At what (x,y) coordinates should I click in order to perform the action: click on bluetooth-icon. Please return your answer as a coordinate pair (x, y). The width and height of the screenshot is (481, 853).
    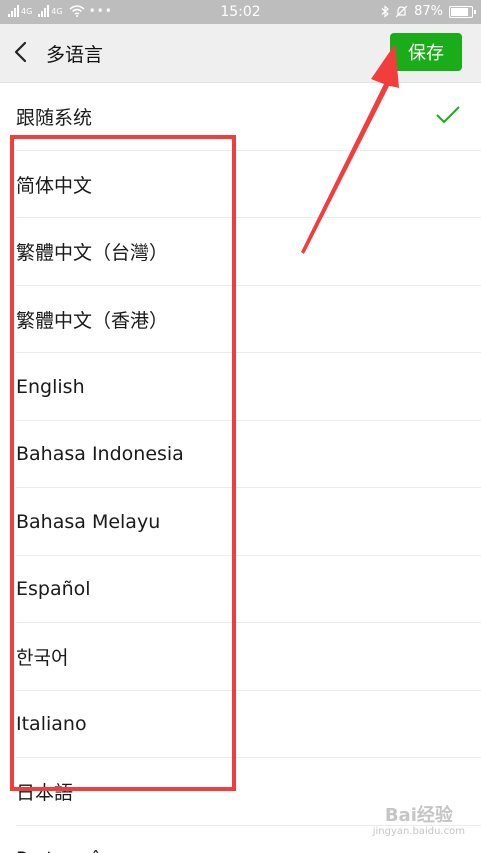
    Looking at the image, I should click on (385, 11).